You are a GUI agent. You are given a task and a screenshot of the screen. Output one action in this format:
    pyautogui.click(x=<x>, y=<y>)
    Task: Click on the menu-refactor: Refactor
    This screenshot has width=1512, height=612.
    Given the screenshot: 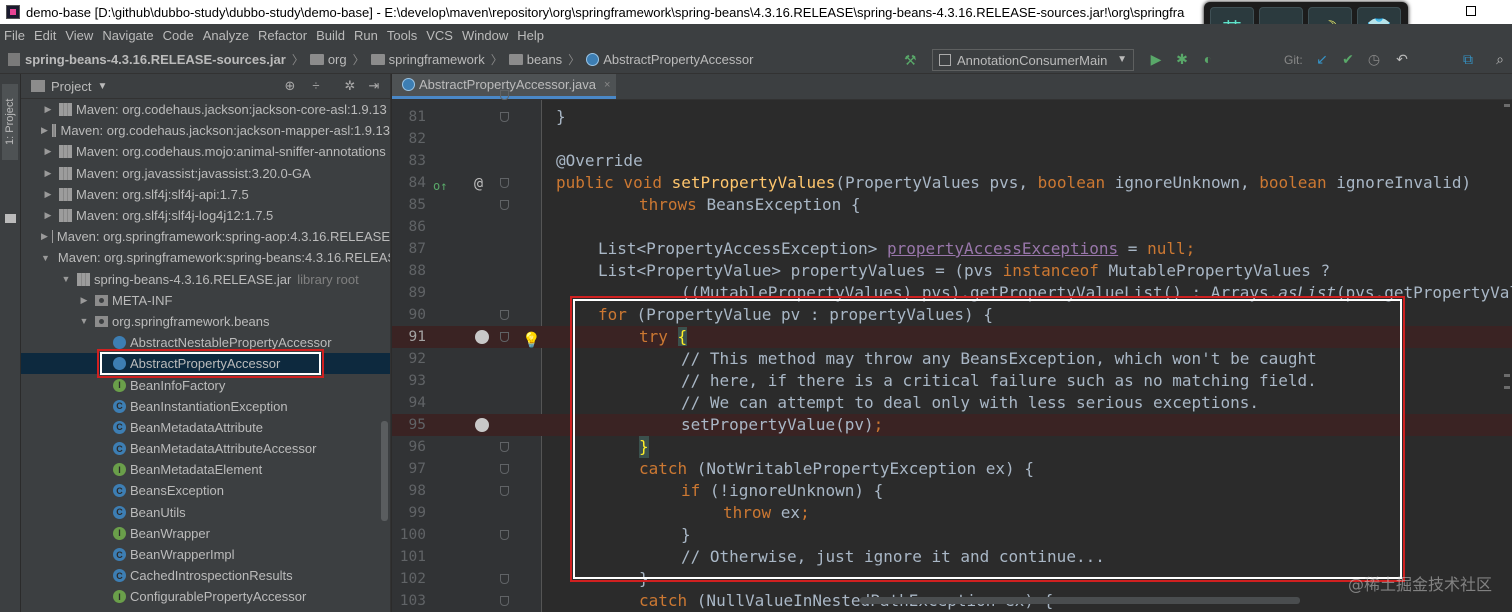 What is the action you would take?
    pyautogui.click(x=282, y=35)
    